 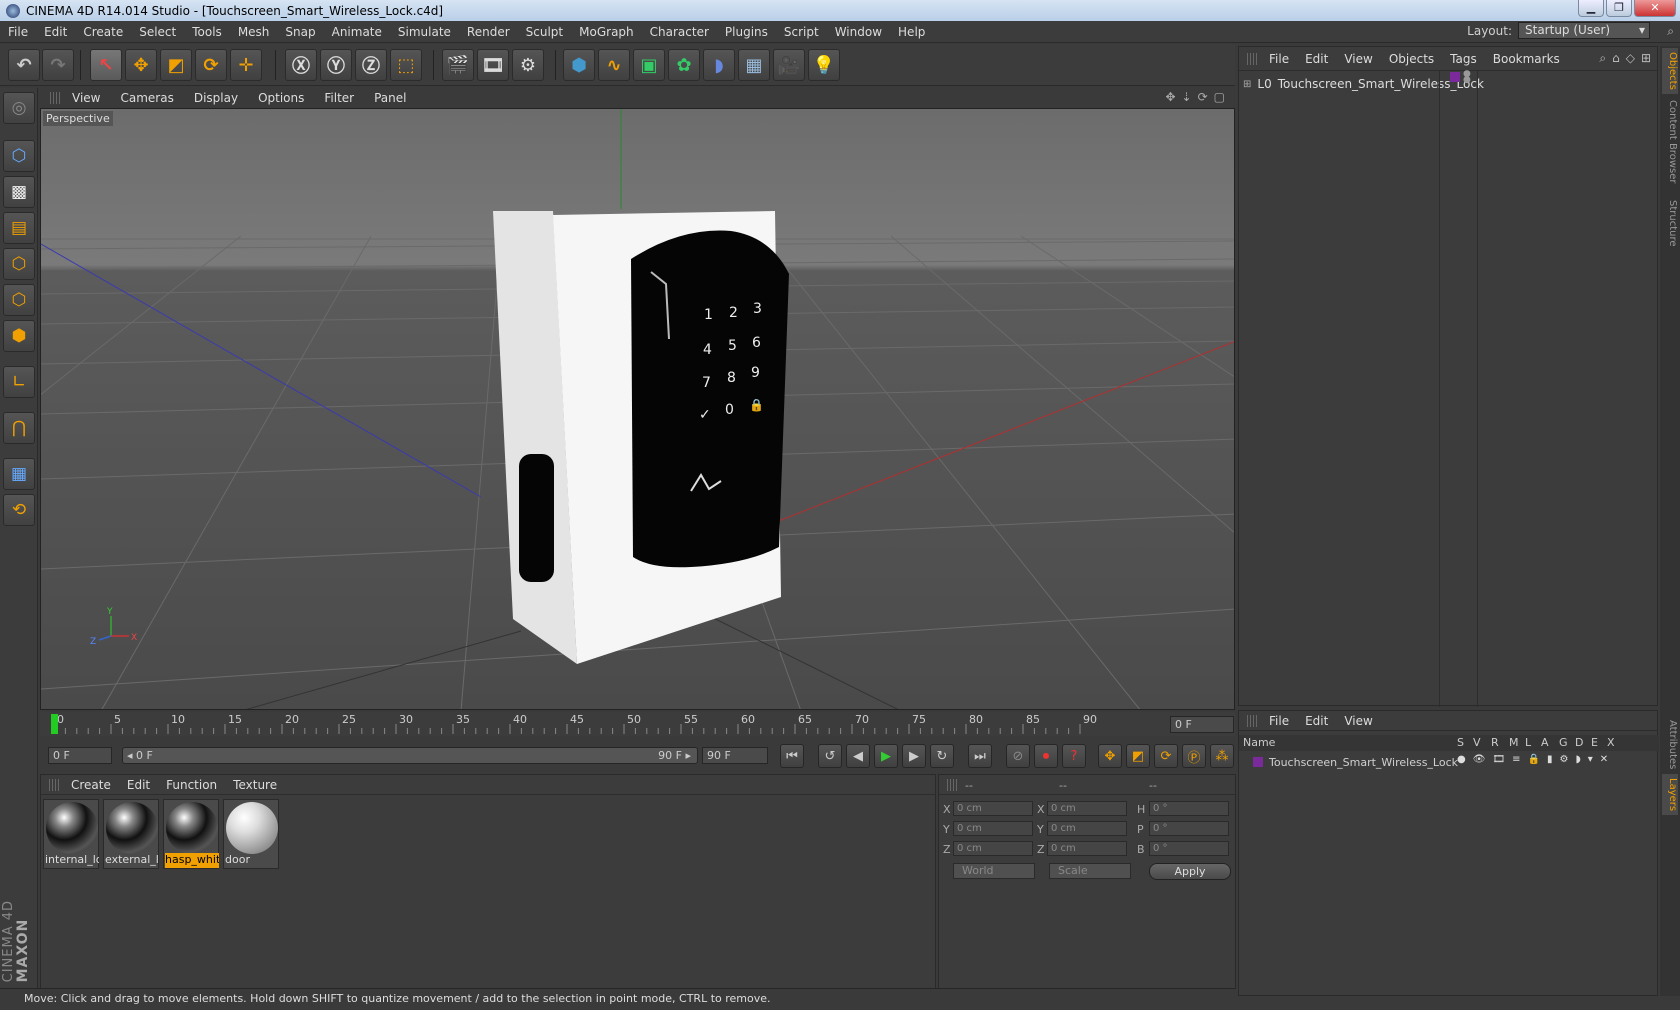 I want to click on menu-plugins: Plugins, so click(x=746, y=32).